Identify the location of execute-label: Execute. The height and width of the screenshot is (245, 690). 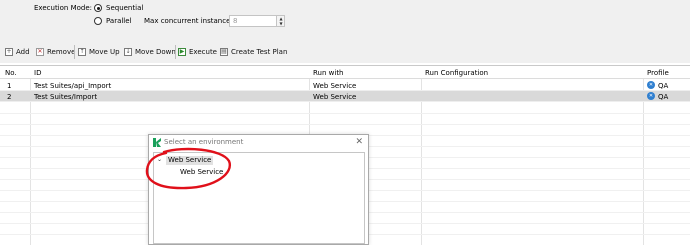
(203, 52).